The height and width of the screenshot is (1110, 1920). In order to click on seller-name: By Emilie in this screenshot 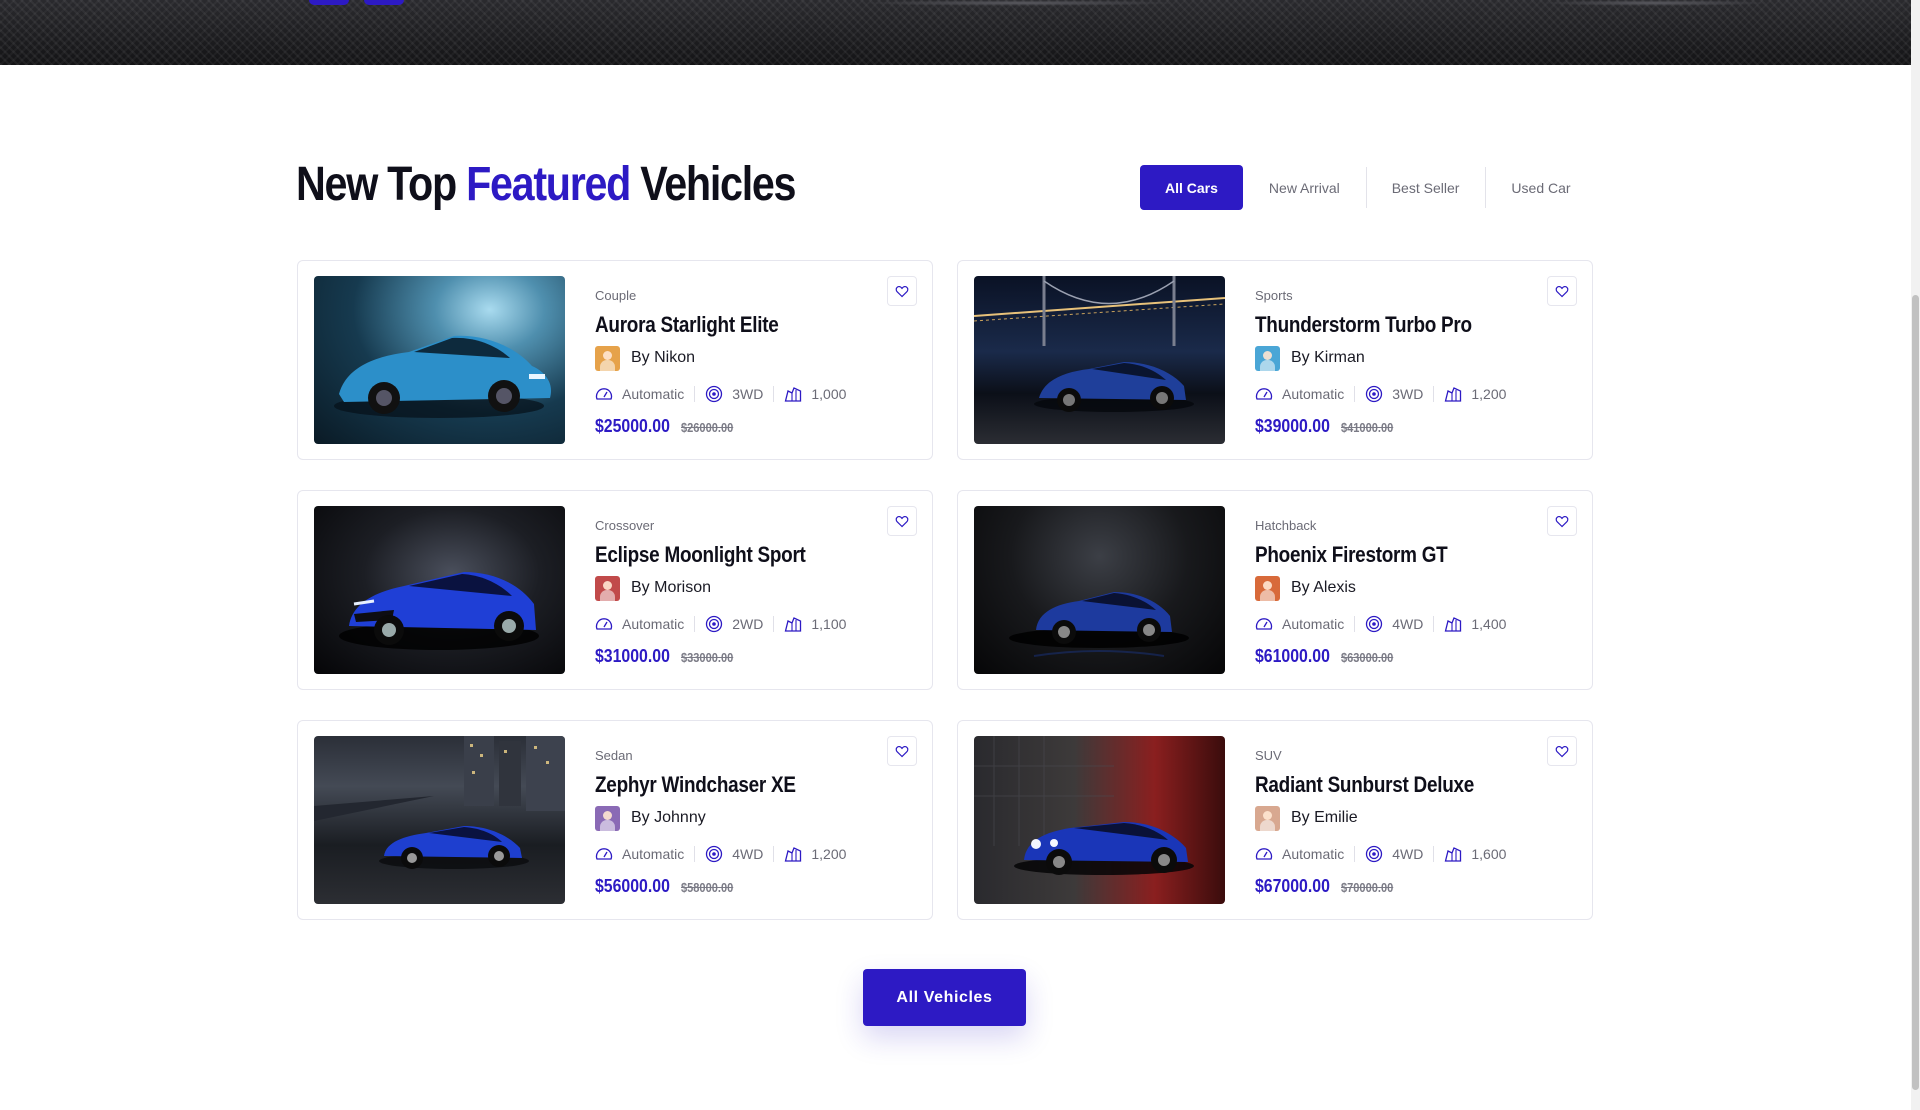, I will do `click(1324, 818)`.